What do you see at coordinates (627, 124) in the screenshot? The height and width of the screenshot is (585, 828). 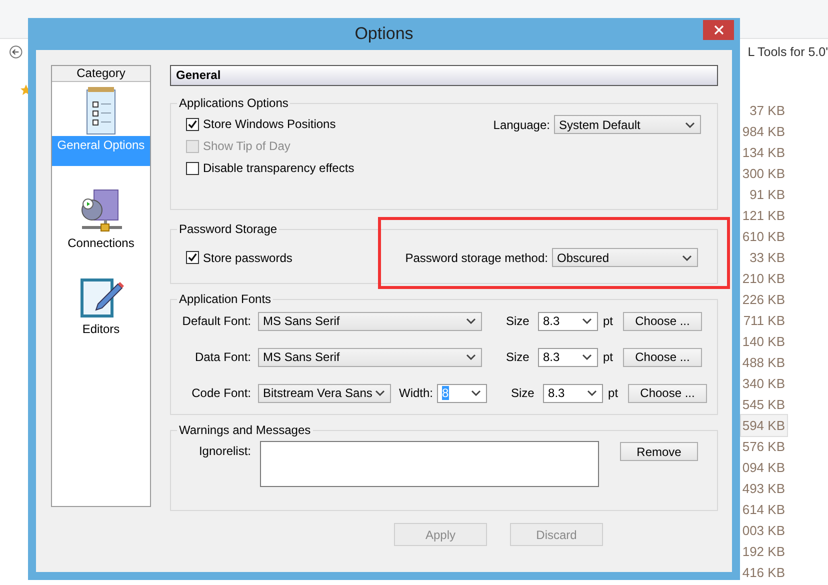 I see `language-dropdown: System Default` at bounding box center [627, 124].